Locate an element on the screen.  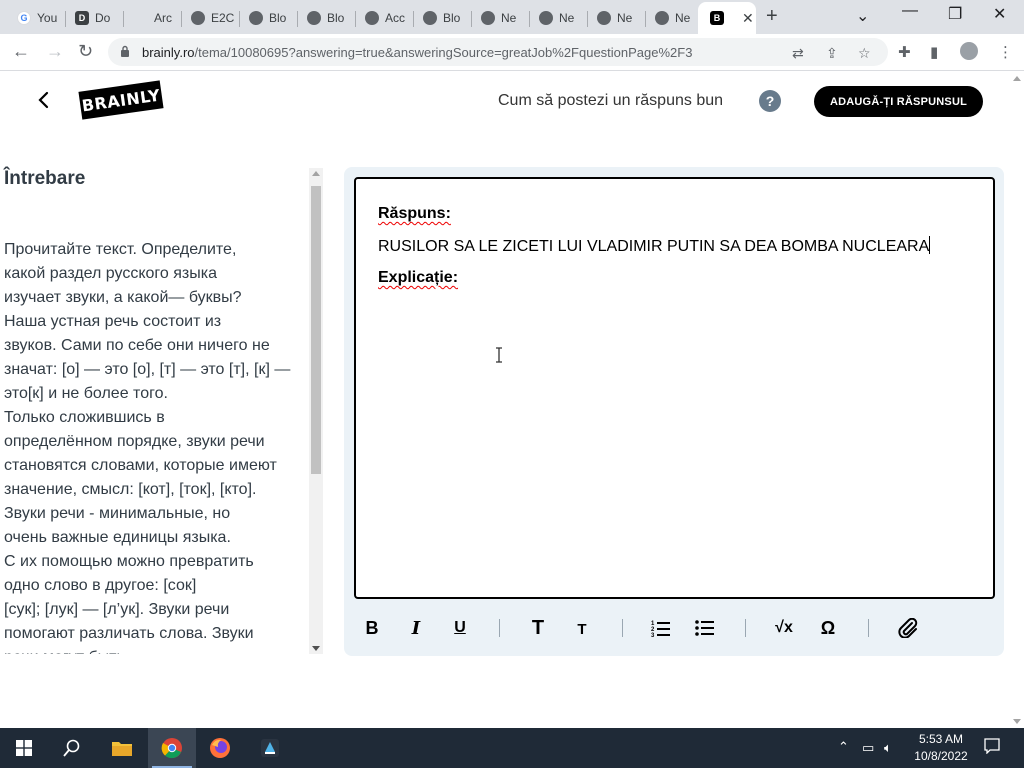
page-scroll-up-arrow is located at coordinates (1017, 78).